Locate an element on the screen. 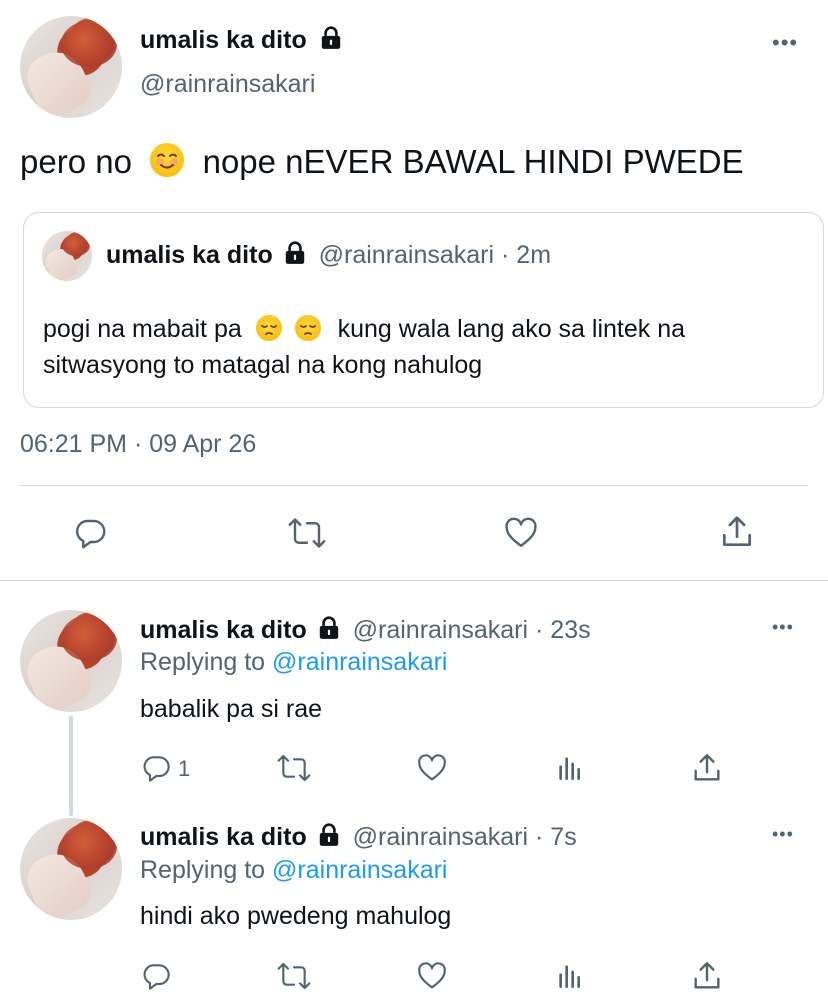 This screenshot has width=828, height=1005. main-display-name: umalis ka dito is located at coordinates (242, 40).